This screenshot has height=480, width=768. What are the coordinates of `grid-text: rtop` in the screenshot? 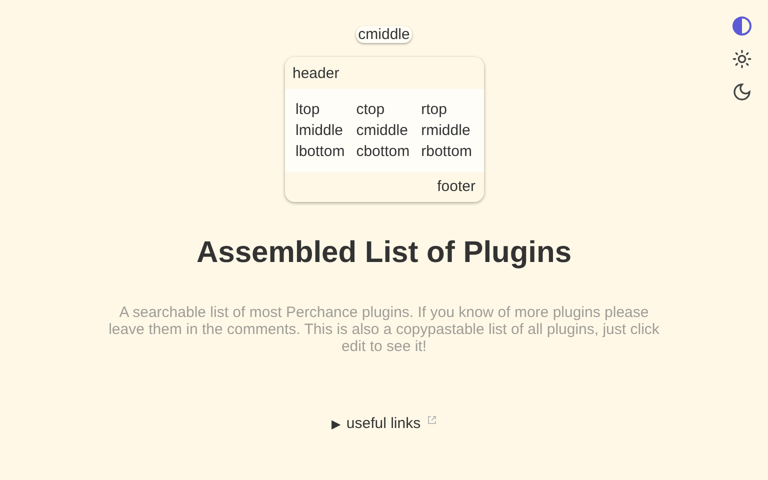 It's located at (434, 110).